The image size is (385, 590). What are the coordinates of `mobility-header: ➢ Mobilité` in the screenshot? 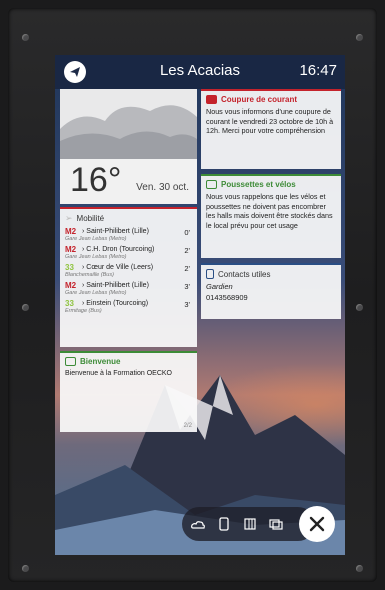 It's located at (128, 218).